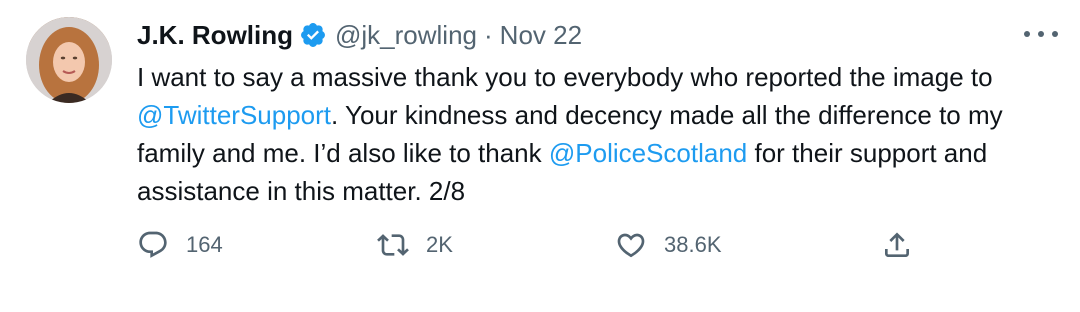 The width and height of the screenshot is (1080, 312). Describe the element at coordinates (313, 35) in the screenshot. I see `verified-badge-icon` at that location.